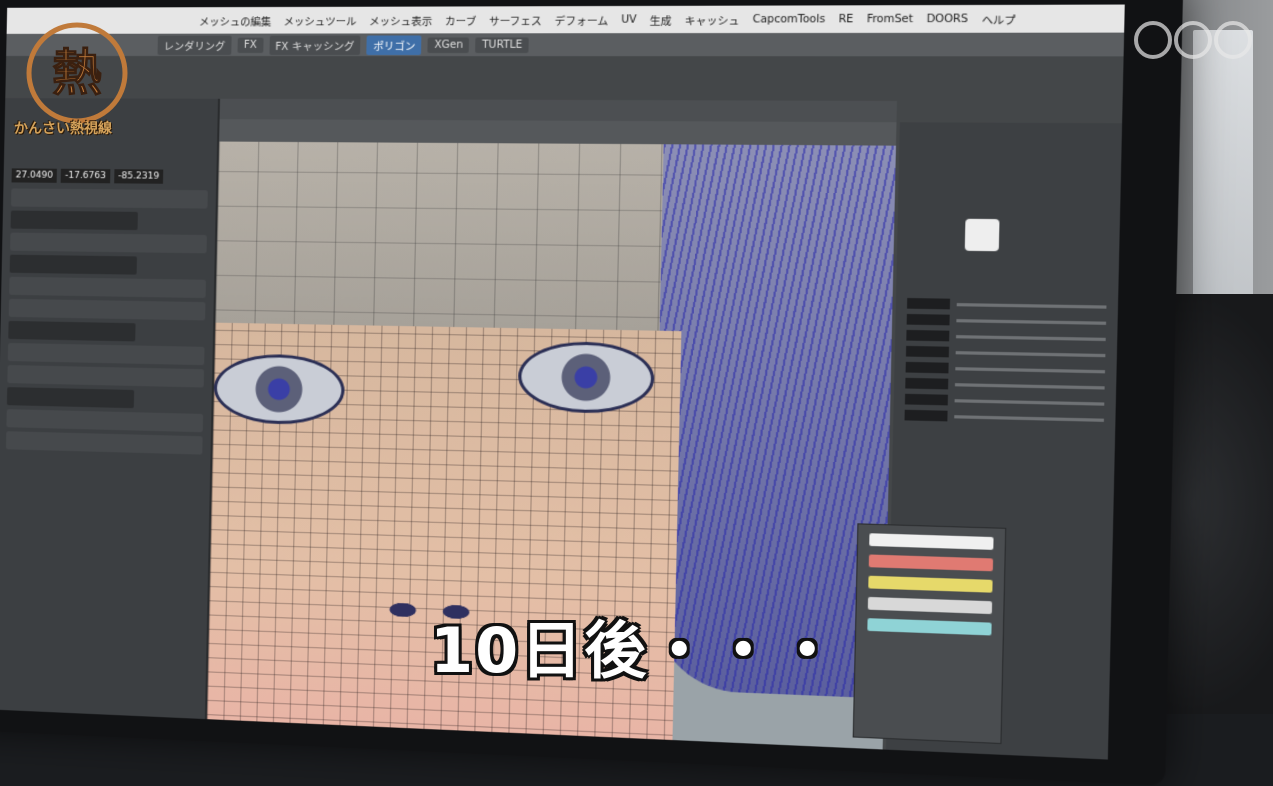  What do you see at coordinates (319, 20) in the screenshot?
I see `menu-item: メッシュツール` at bounding box center [319, 20].